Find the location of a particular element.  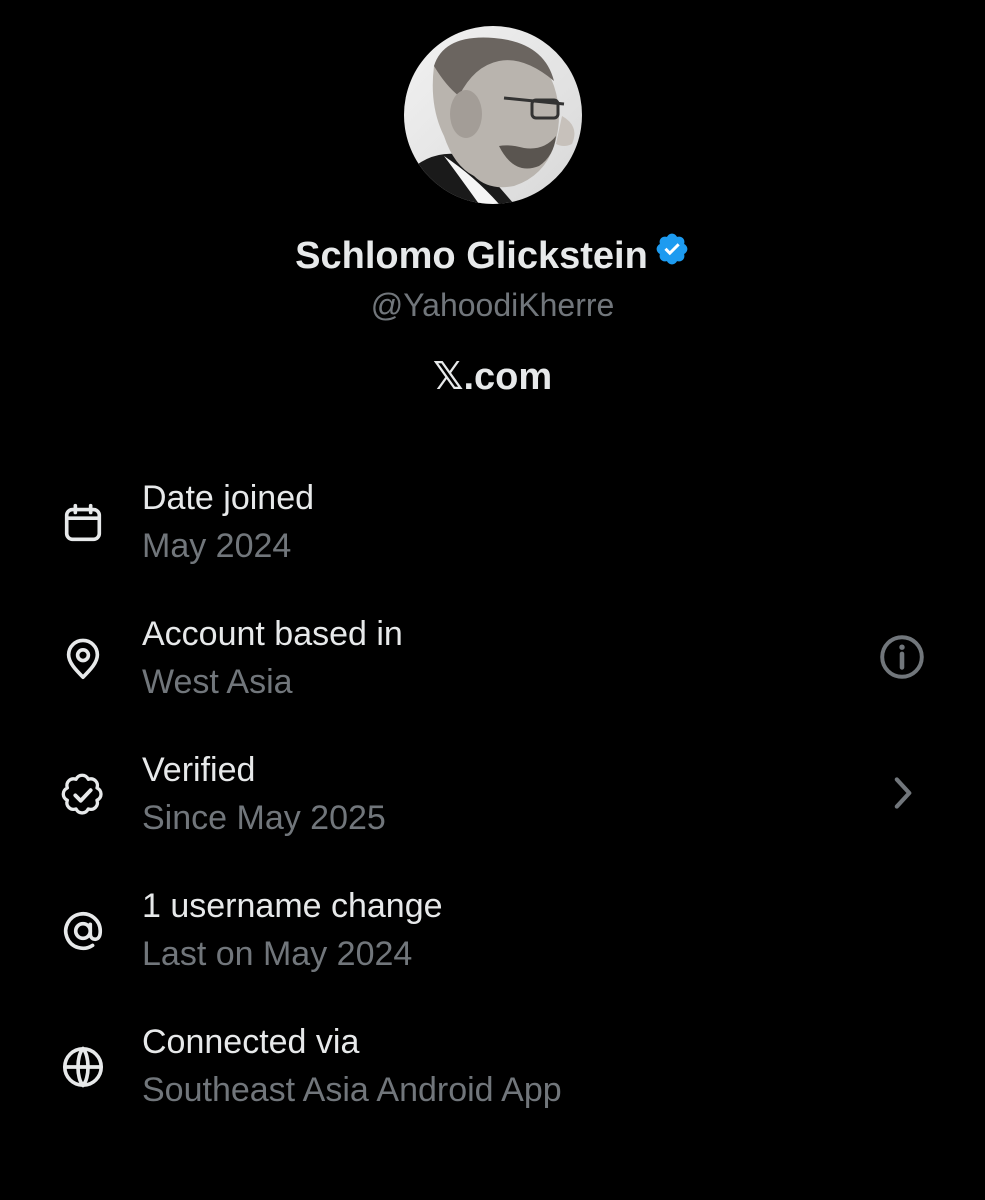

info-row-connected-via: Connected via Southeast Asia Android App is located at coordinates (492, 1075).